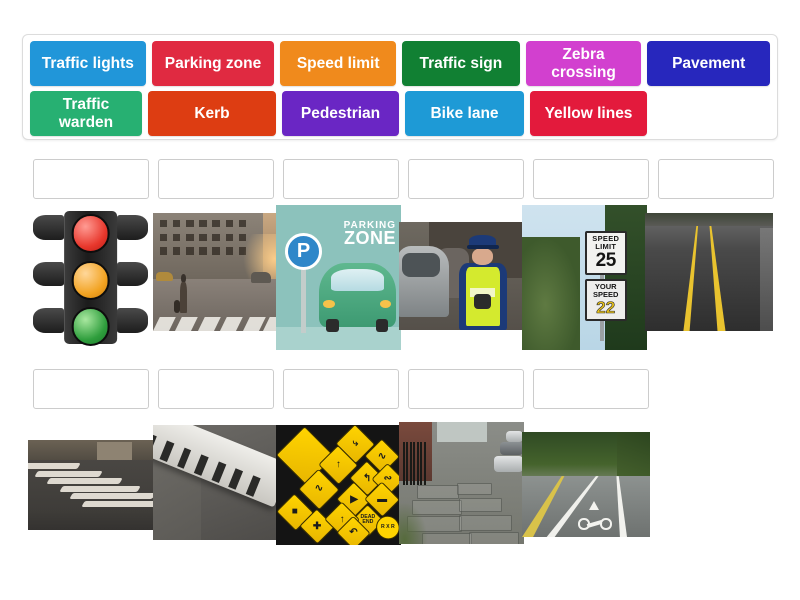  What do you see at coordinates (483, 282) in the screenshot?
I see `warden-figure` at bounding box center [483, 282].